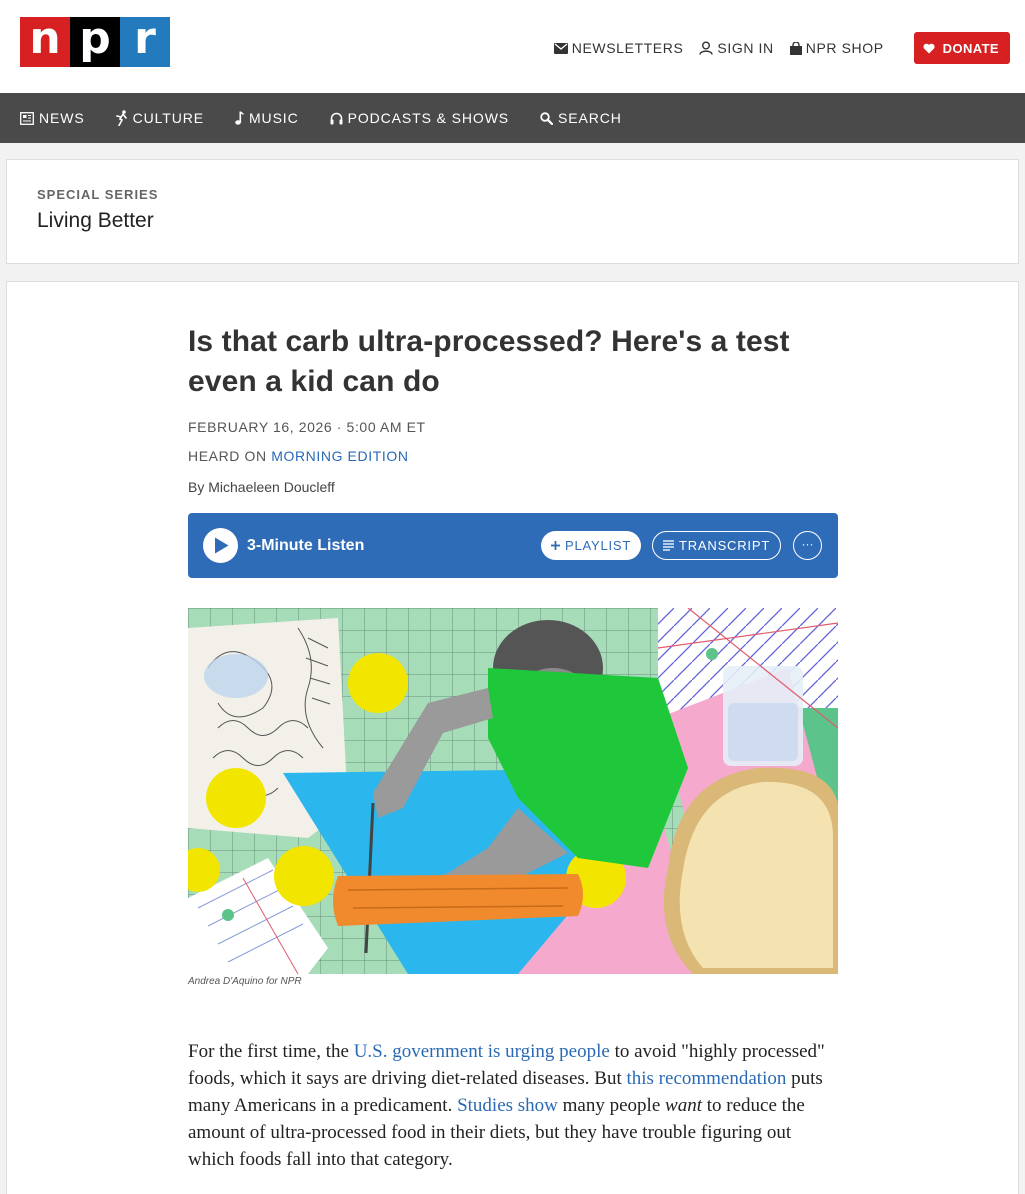  I want to click on dancer-icon, so click(121, 118).